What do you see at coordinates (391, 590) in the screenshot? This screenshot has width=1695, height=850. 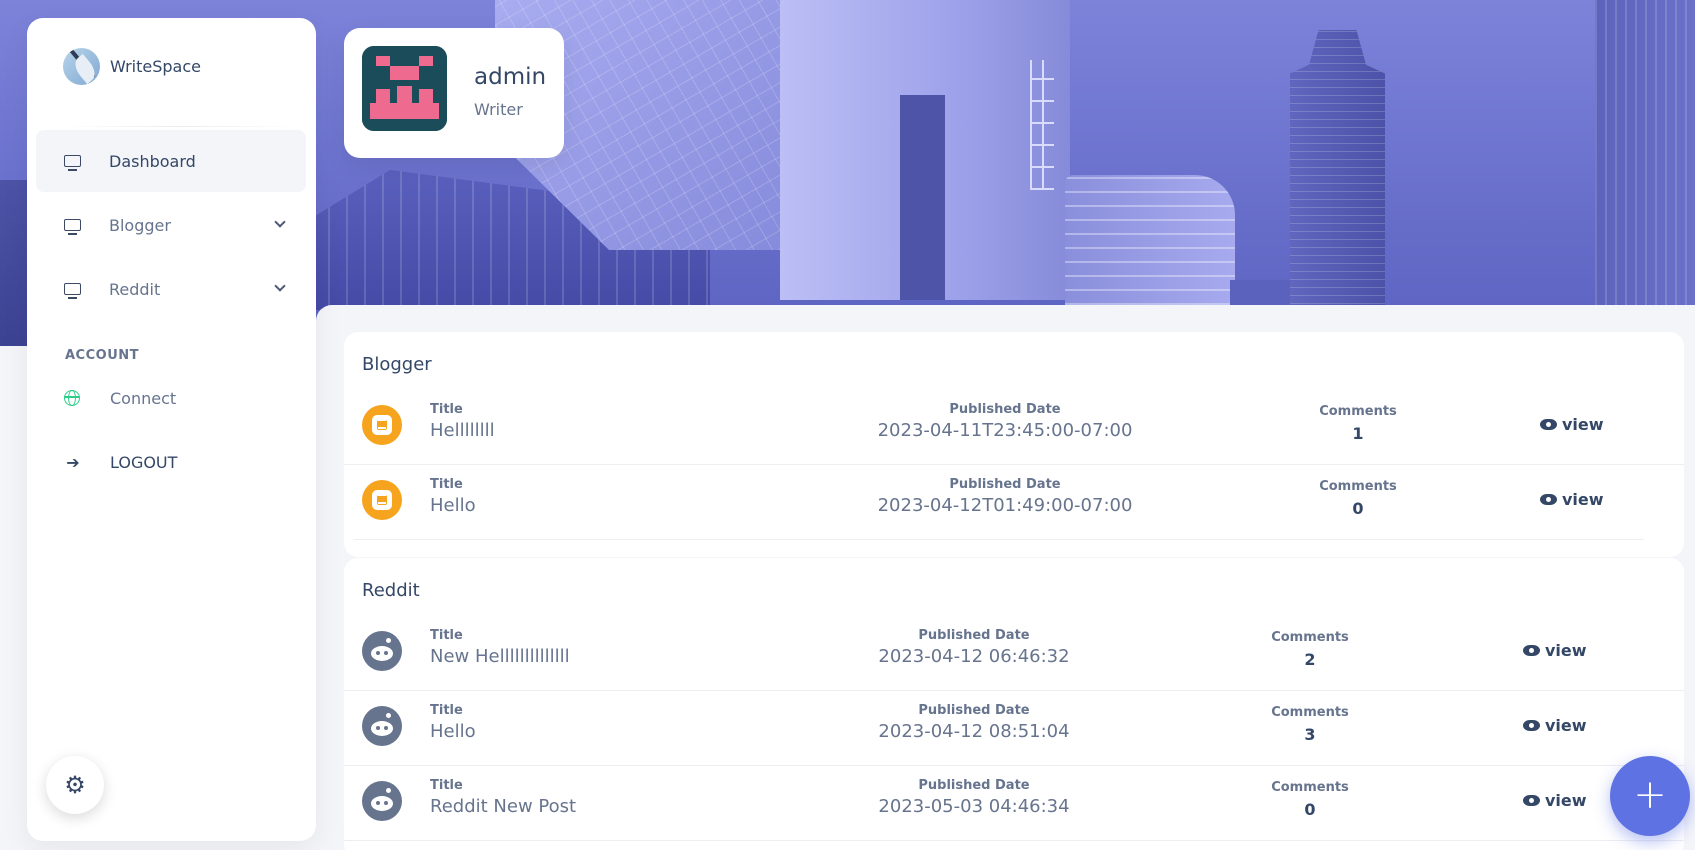 I see `card-title: Reddit` at bounding box center [391, 590].